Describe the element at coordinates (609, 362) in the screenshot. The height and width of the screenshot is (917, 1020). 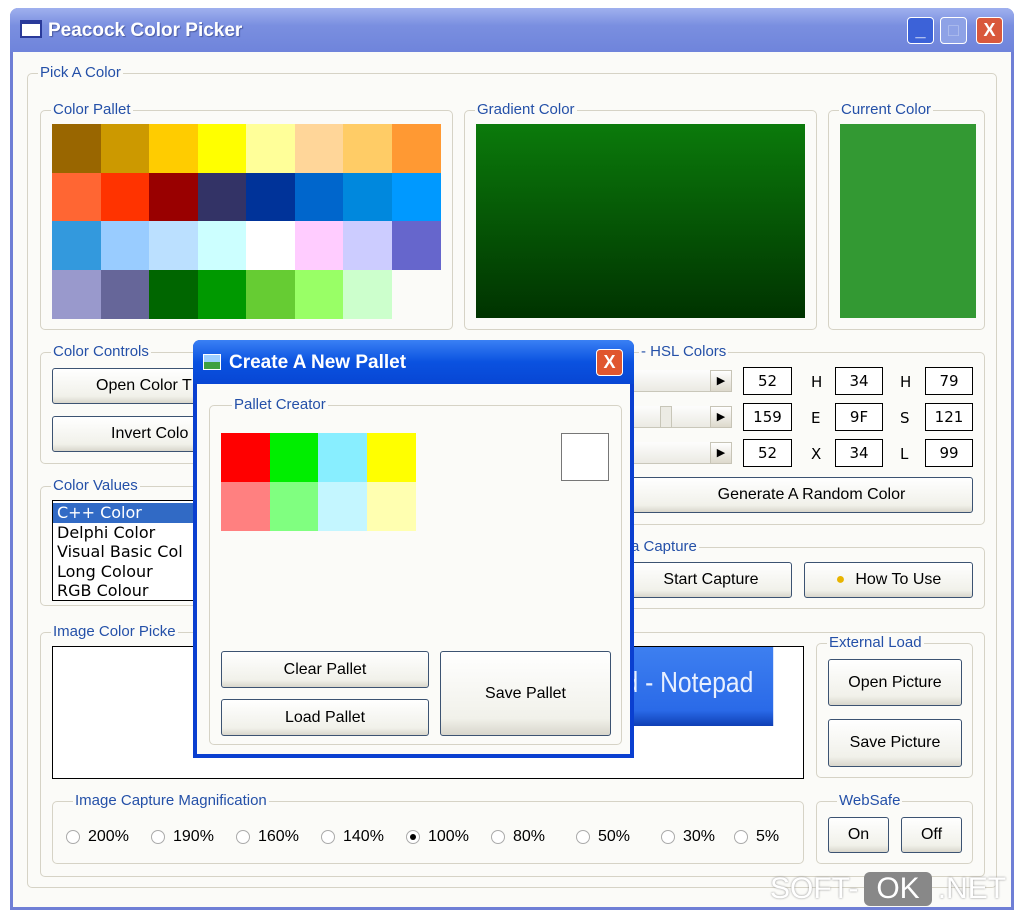
I see `dialog-close-button: X` at that location.